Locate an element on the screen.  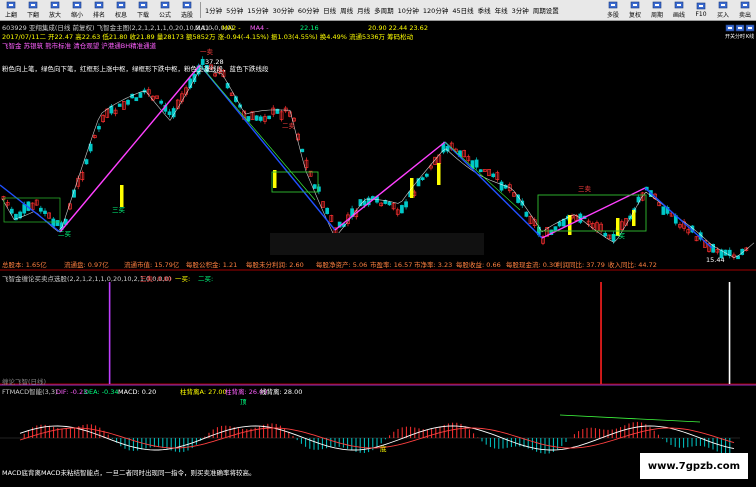
period-3: 30分钟 is located at coordinates (283, 10).